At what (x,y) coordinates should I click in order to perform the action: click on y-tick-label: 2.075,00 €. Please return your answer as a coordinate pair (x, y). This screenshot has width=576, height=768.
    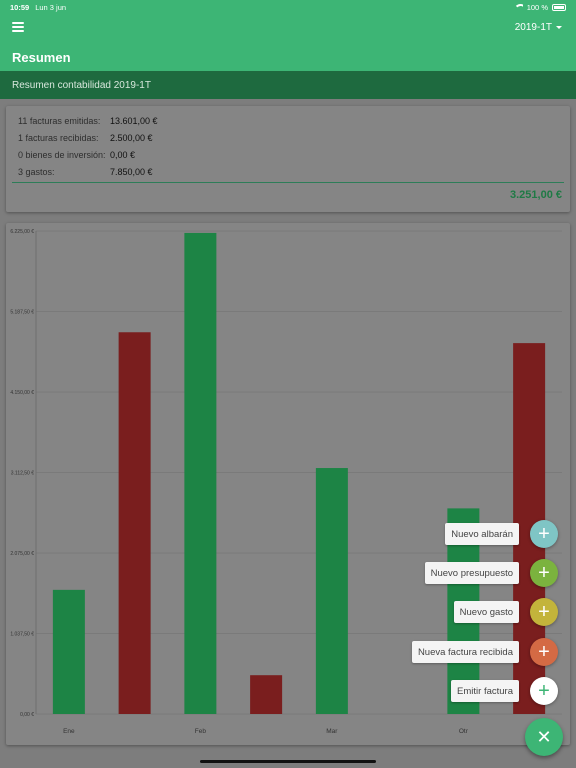
    Looking at the image, I should click on (22, 554).